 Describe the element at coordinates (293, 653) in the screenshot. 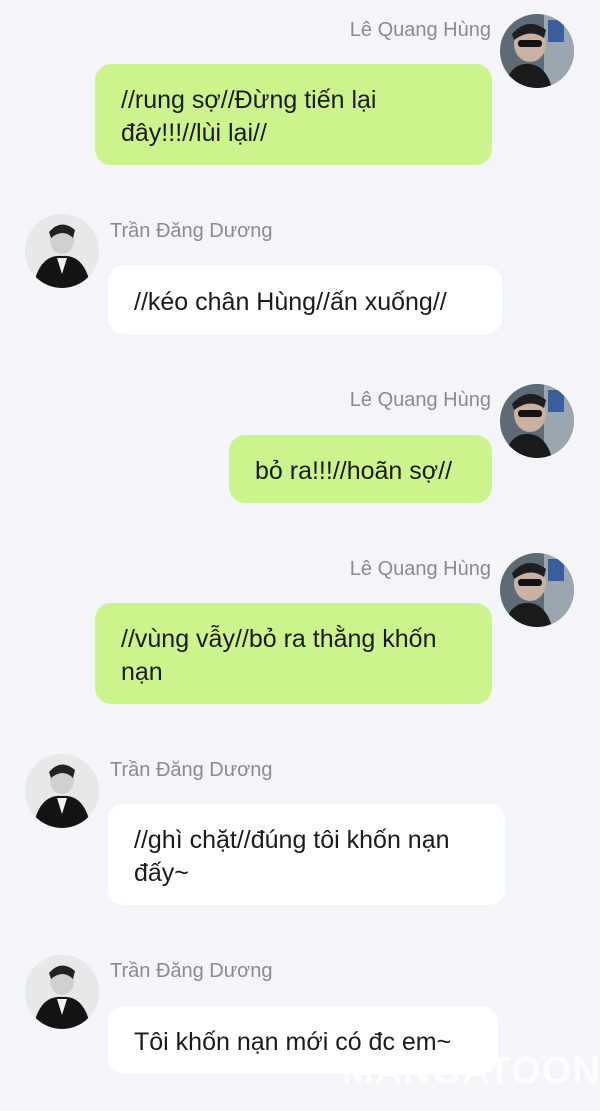

I see `message-bubble: //vùng vẫy//bỏ ra thằng khốn nạn` at that location.